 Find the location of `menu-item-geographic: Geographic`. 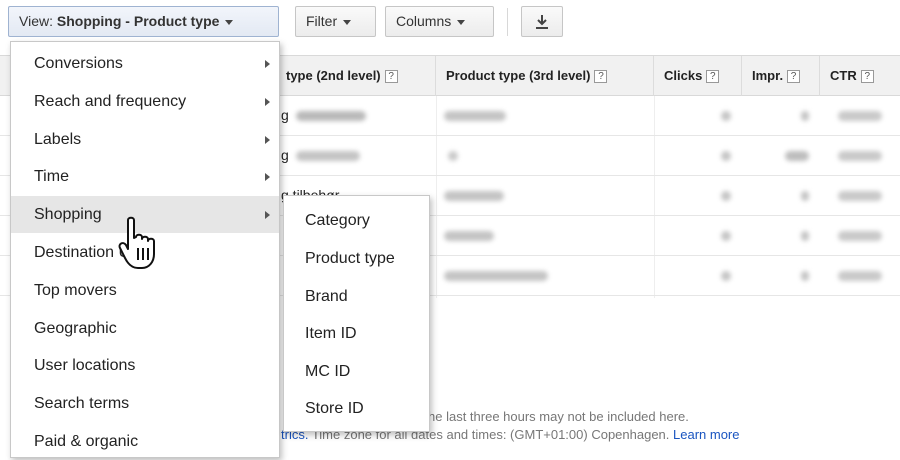

menu-item-geographic: Geographic is located at coordinates (145, 328).